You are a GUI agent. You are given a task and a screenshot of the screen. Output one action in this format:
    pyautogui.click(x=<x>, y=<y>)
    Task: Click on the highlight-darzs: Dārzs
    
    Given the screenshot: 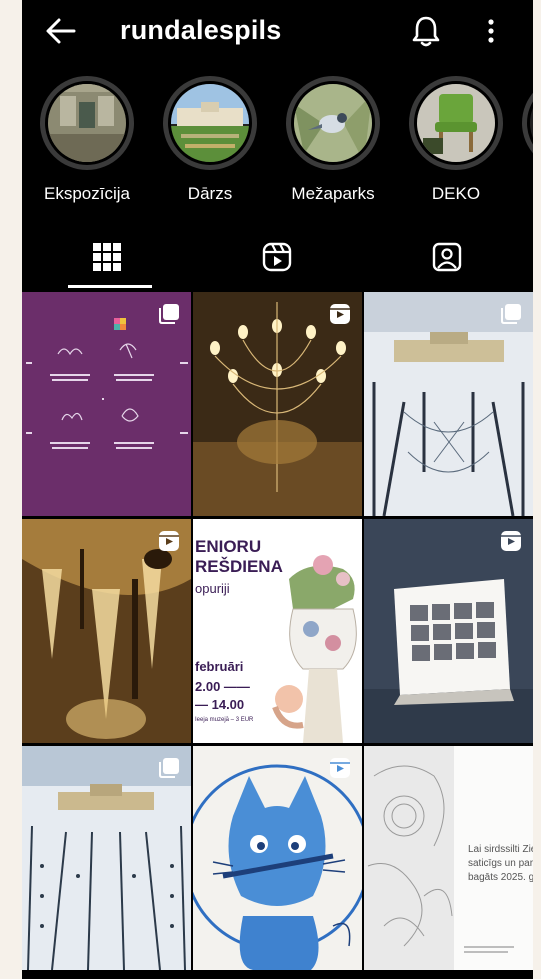 What is the action you would take?
    pyautogui.click(x=210, y=140)
    